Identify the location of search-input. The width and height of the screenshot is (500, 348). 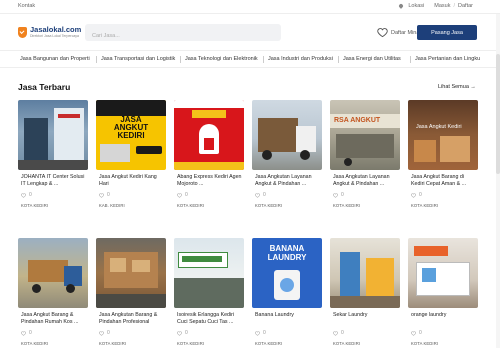
(183, 36).